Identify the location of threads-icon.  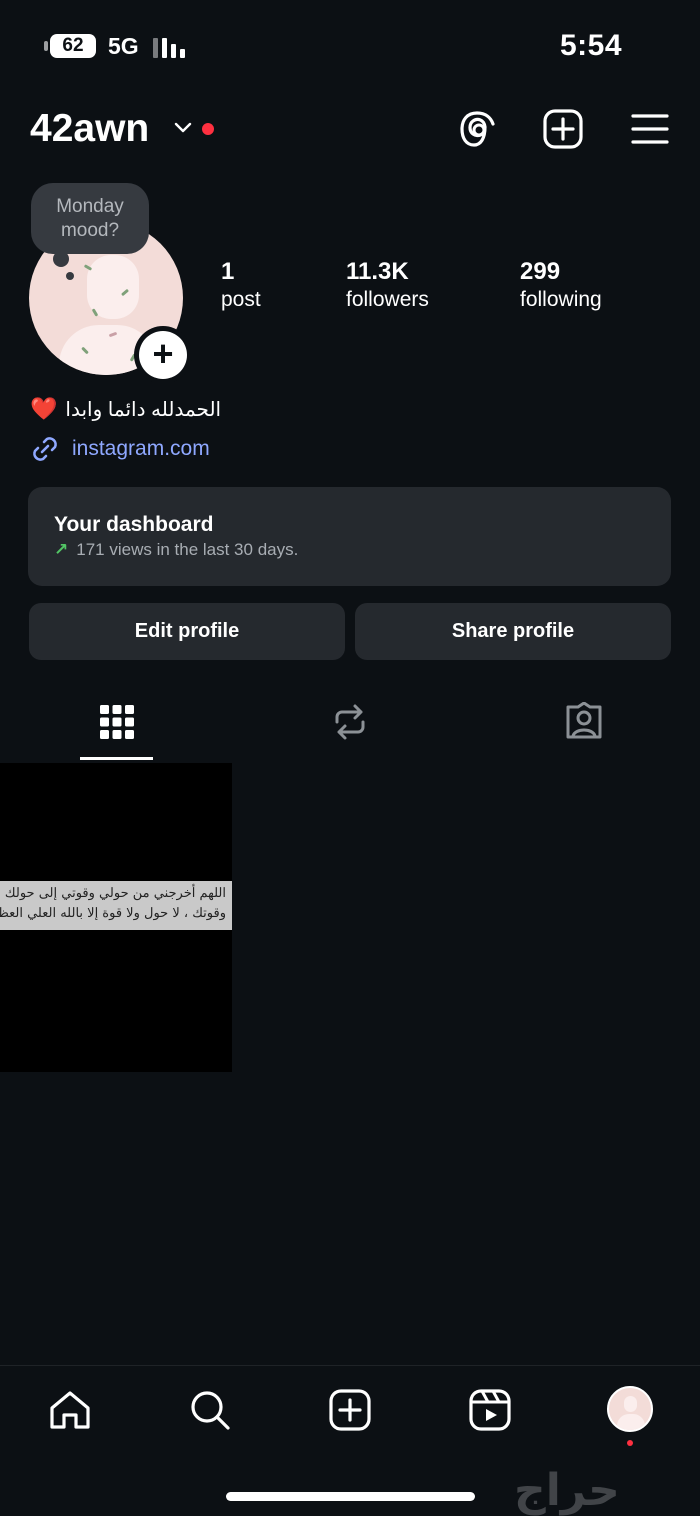
(478, 129).